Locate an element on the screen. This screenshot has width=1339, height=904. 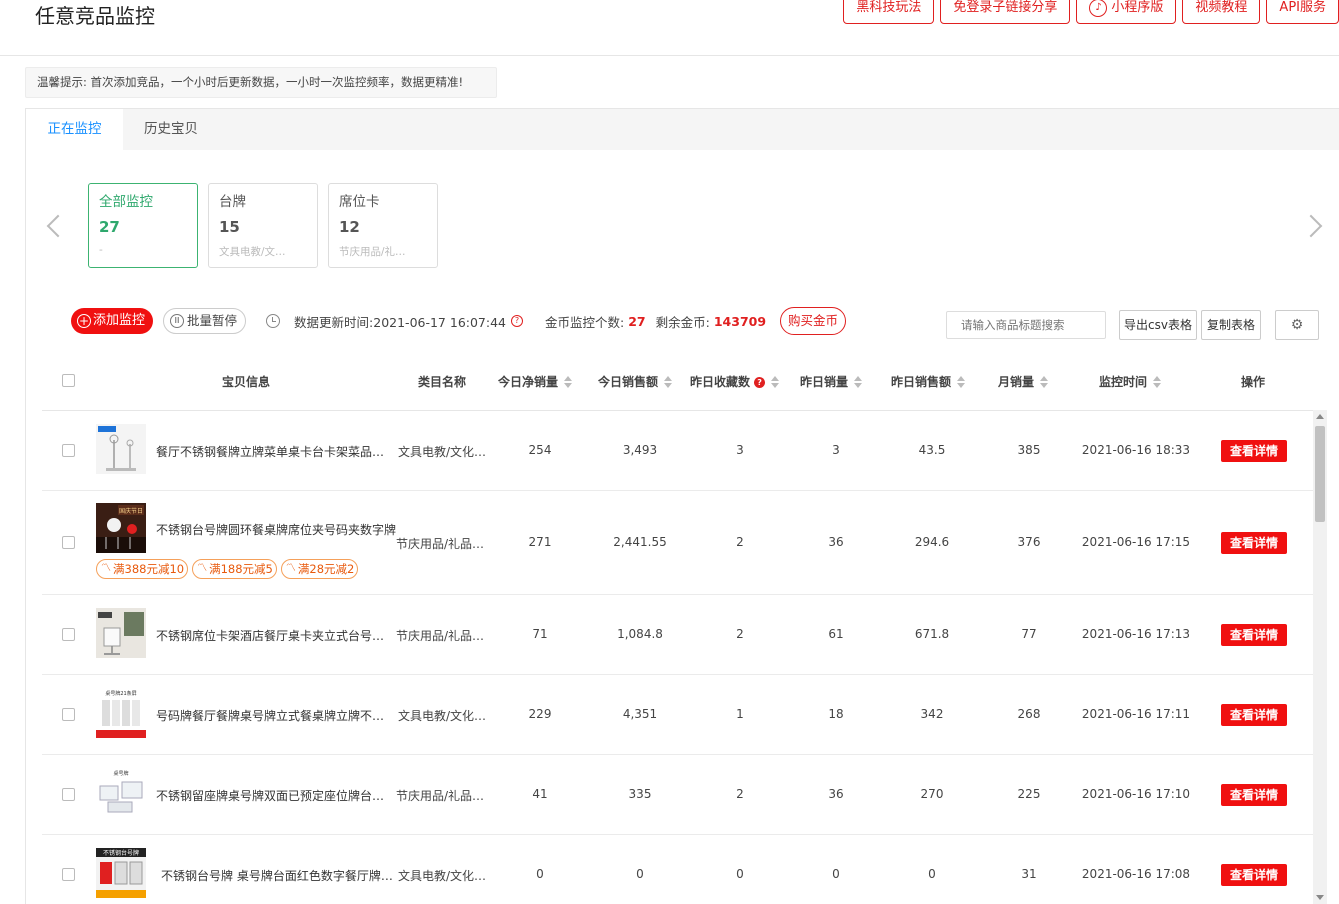
today-net-sales-cell: 71 is located at coordinates (540, 634).